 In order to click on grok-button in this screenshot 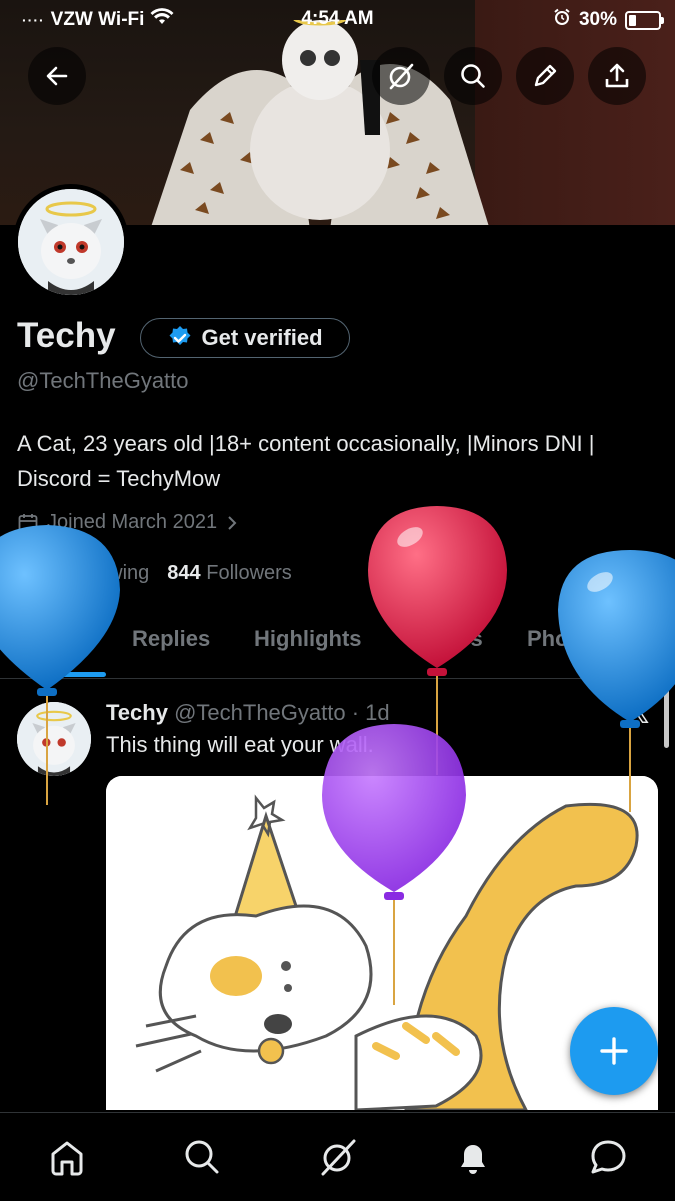, I will do `click(401, 76)`.